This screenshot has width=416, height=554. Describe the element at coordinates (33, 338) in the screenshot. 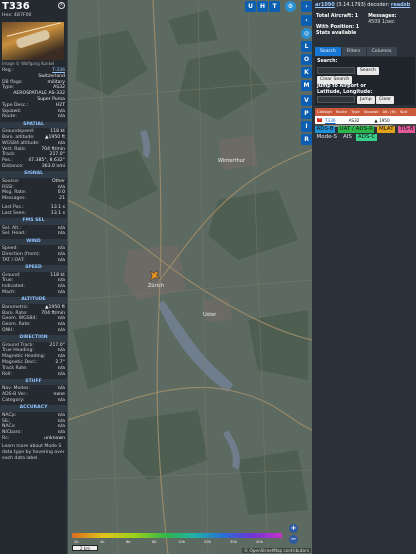

I see `section-header-direction: DIRECTION` at that location.